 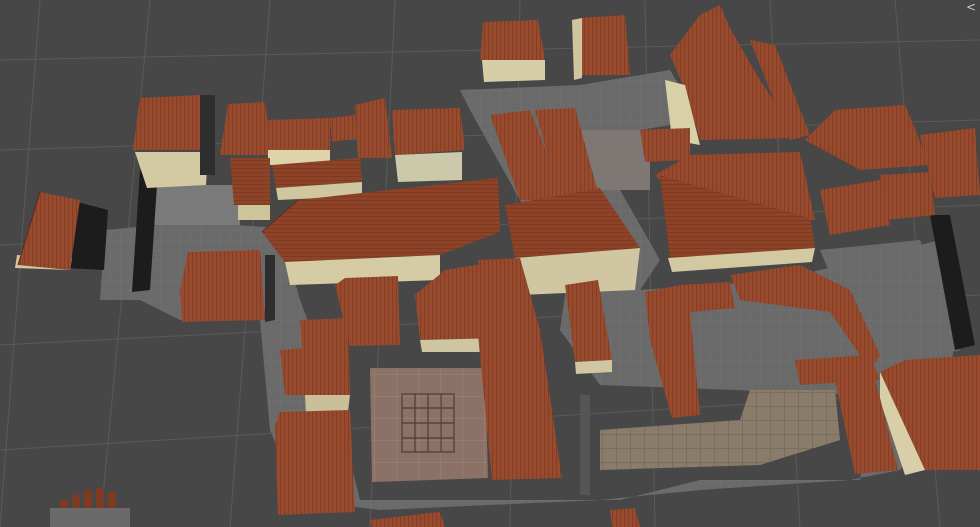 What do you see at coordinates (315, 462) in the screenshot?
I see `house-bottom-left` at bounding box center [315, 462].